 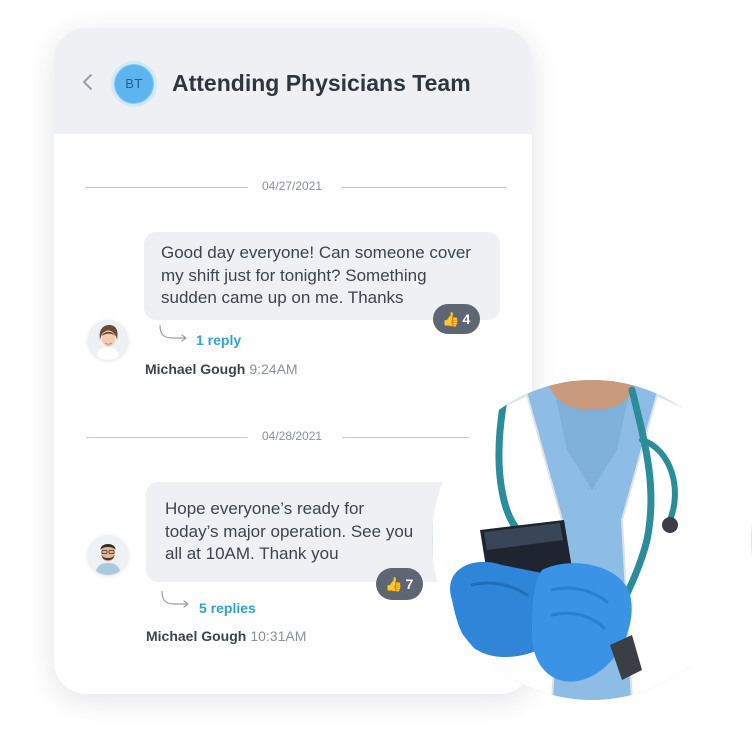 I want to click on date-separator: 04/27/2021, so click(x=296, y=187).